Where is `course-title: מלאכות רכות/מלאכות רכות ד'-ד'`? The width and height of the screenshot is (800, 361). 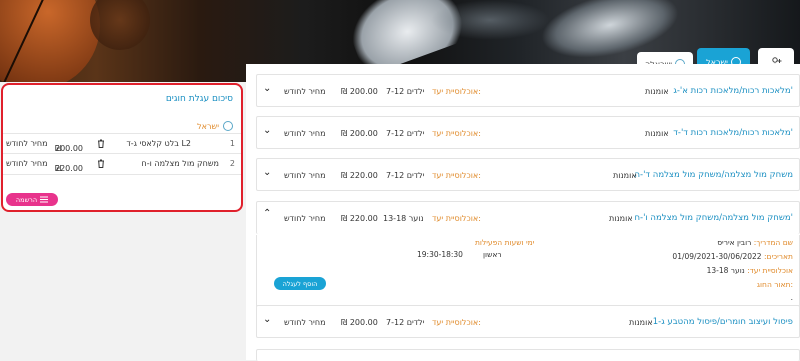 course-title: מלאכות רכות/מלאכות רכות ד'-ד' is located at coordinates (733, 133).